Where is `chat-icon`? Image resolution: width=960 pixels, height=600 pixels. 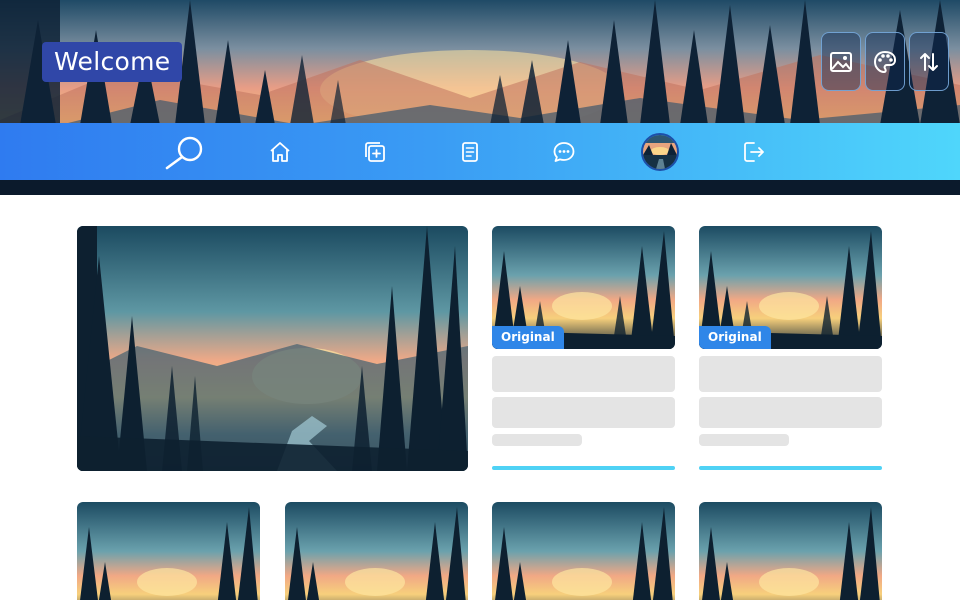 chat-icon is located at coordinates (564, 151).